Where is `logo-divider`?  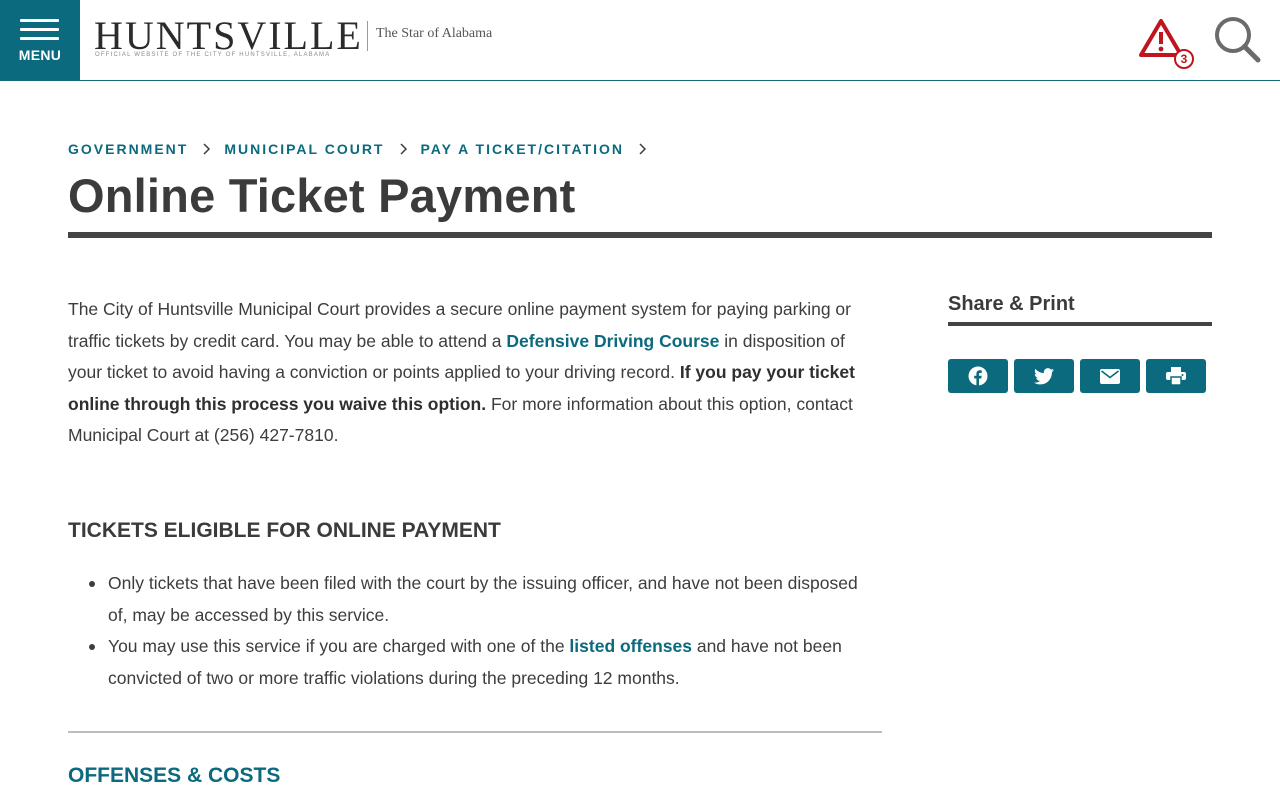
logo-divider is located at coordinates (367, 36).